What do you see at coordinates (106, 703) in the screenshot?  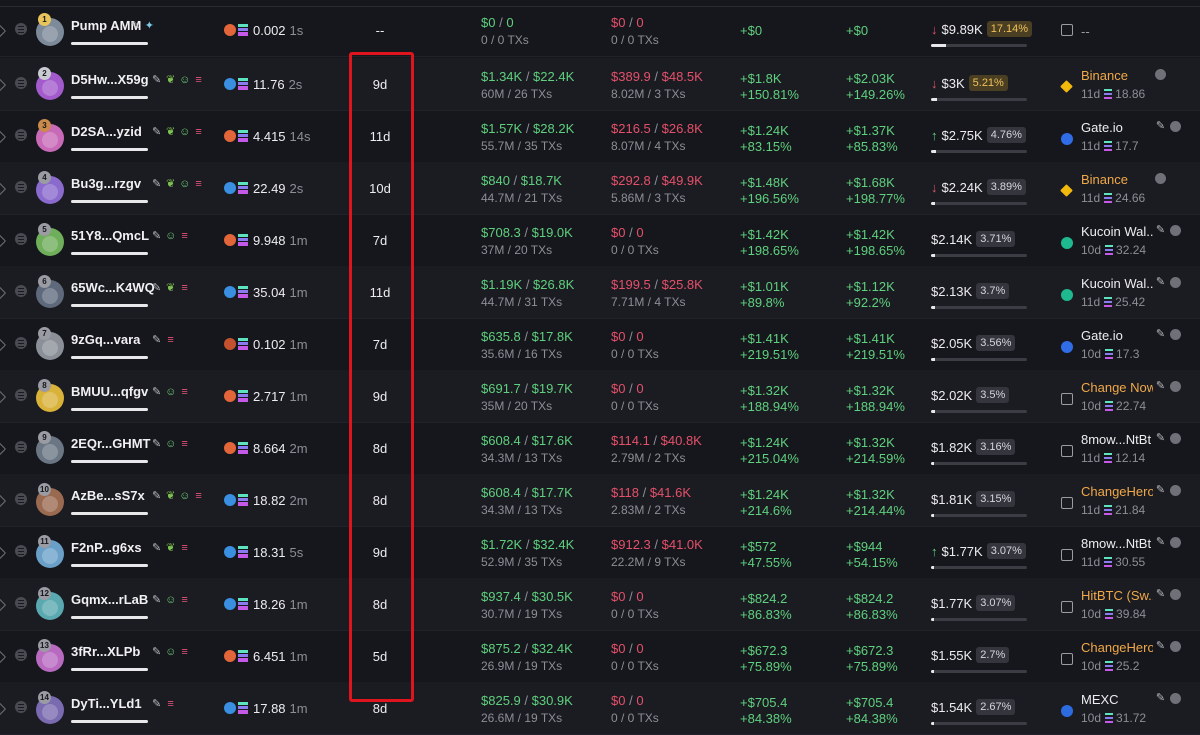 I see `wallet-name: DyTi...YLd1` at bounding box center [106, 703].